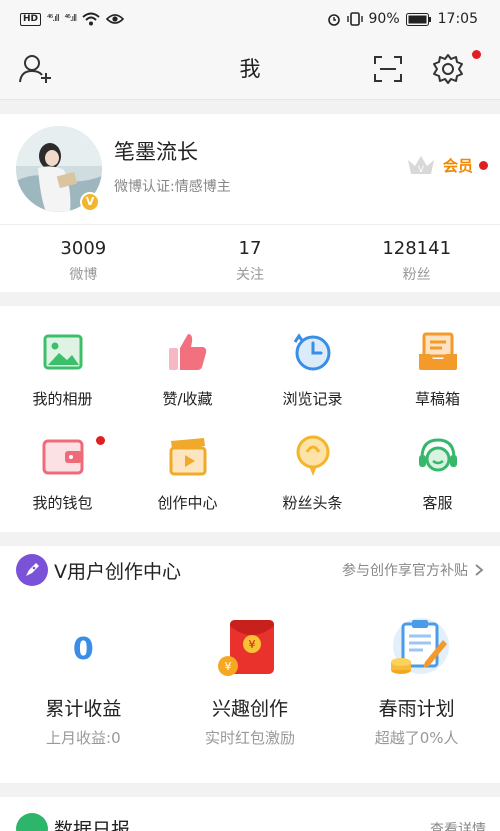 The image size is (500, 831). Describe the element at coordinates (187, 484) in the screenshot. I see `grid-item-creator-center: 创作中心` at that location.